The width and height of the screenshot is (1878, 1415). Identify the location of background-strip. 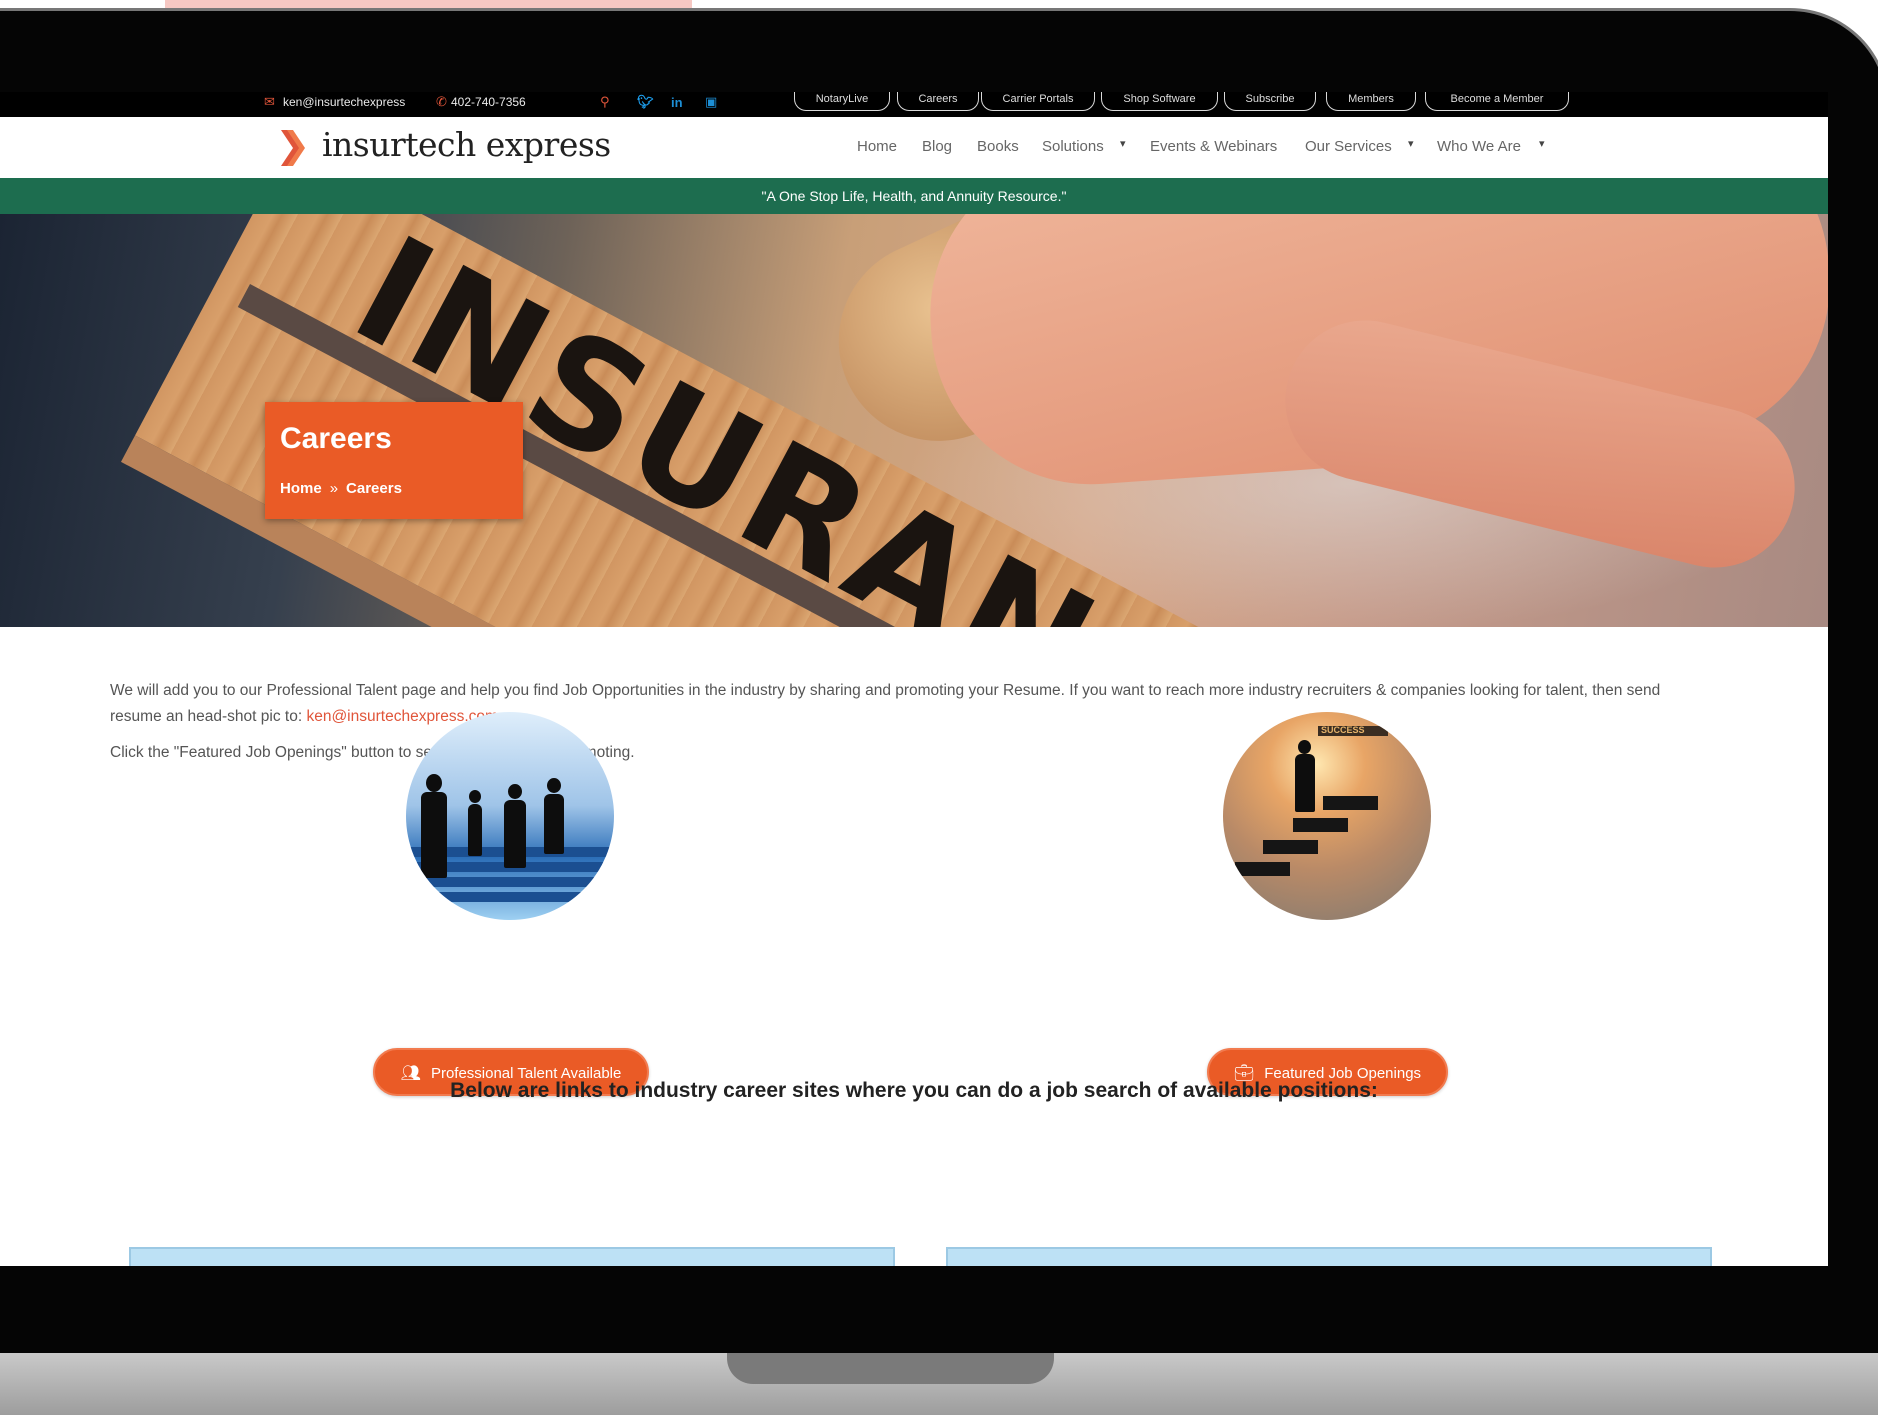
(428, 4).